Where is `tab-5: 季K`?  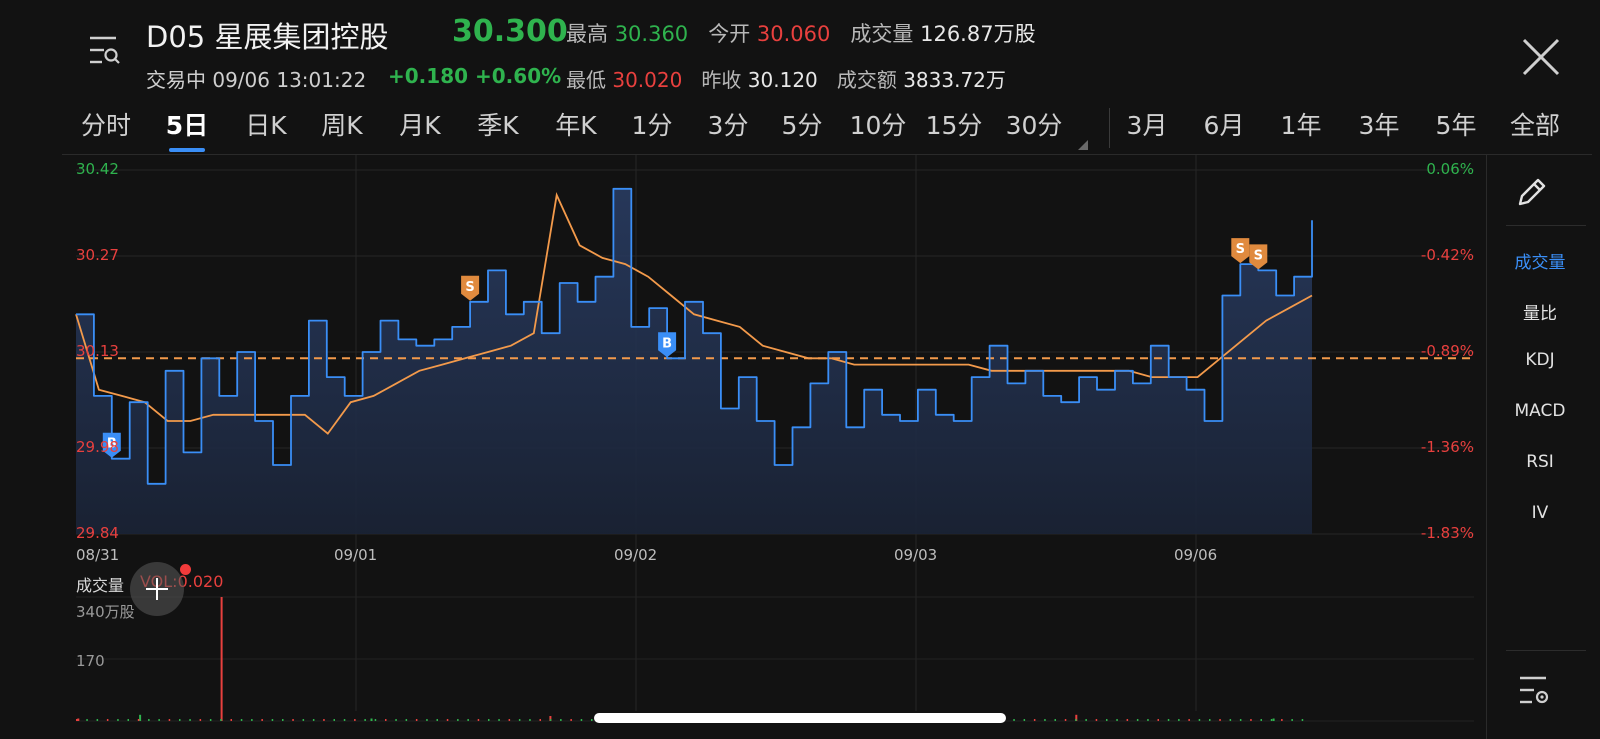
tab-5: 季K is located at coordinates (497, 124).